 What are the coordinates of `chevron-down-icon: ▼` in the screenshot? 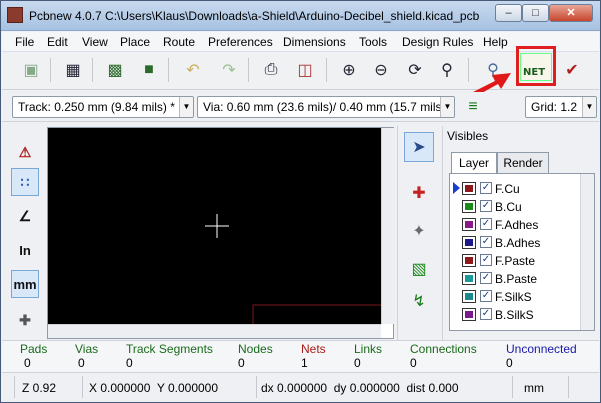 It's located at (589, 107).